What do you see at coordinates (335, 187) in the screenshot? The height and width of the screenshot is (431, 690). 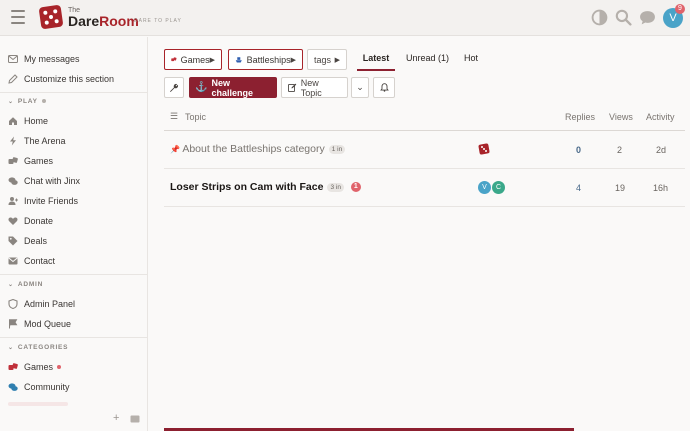 I see `post-count-badge: 3 in` at bounding box center [335, 187].